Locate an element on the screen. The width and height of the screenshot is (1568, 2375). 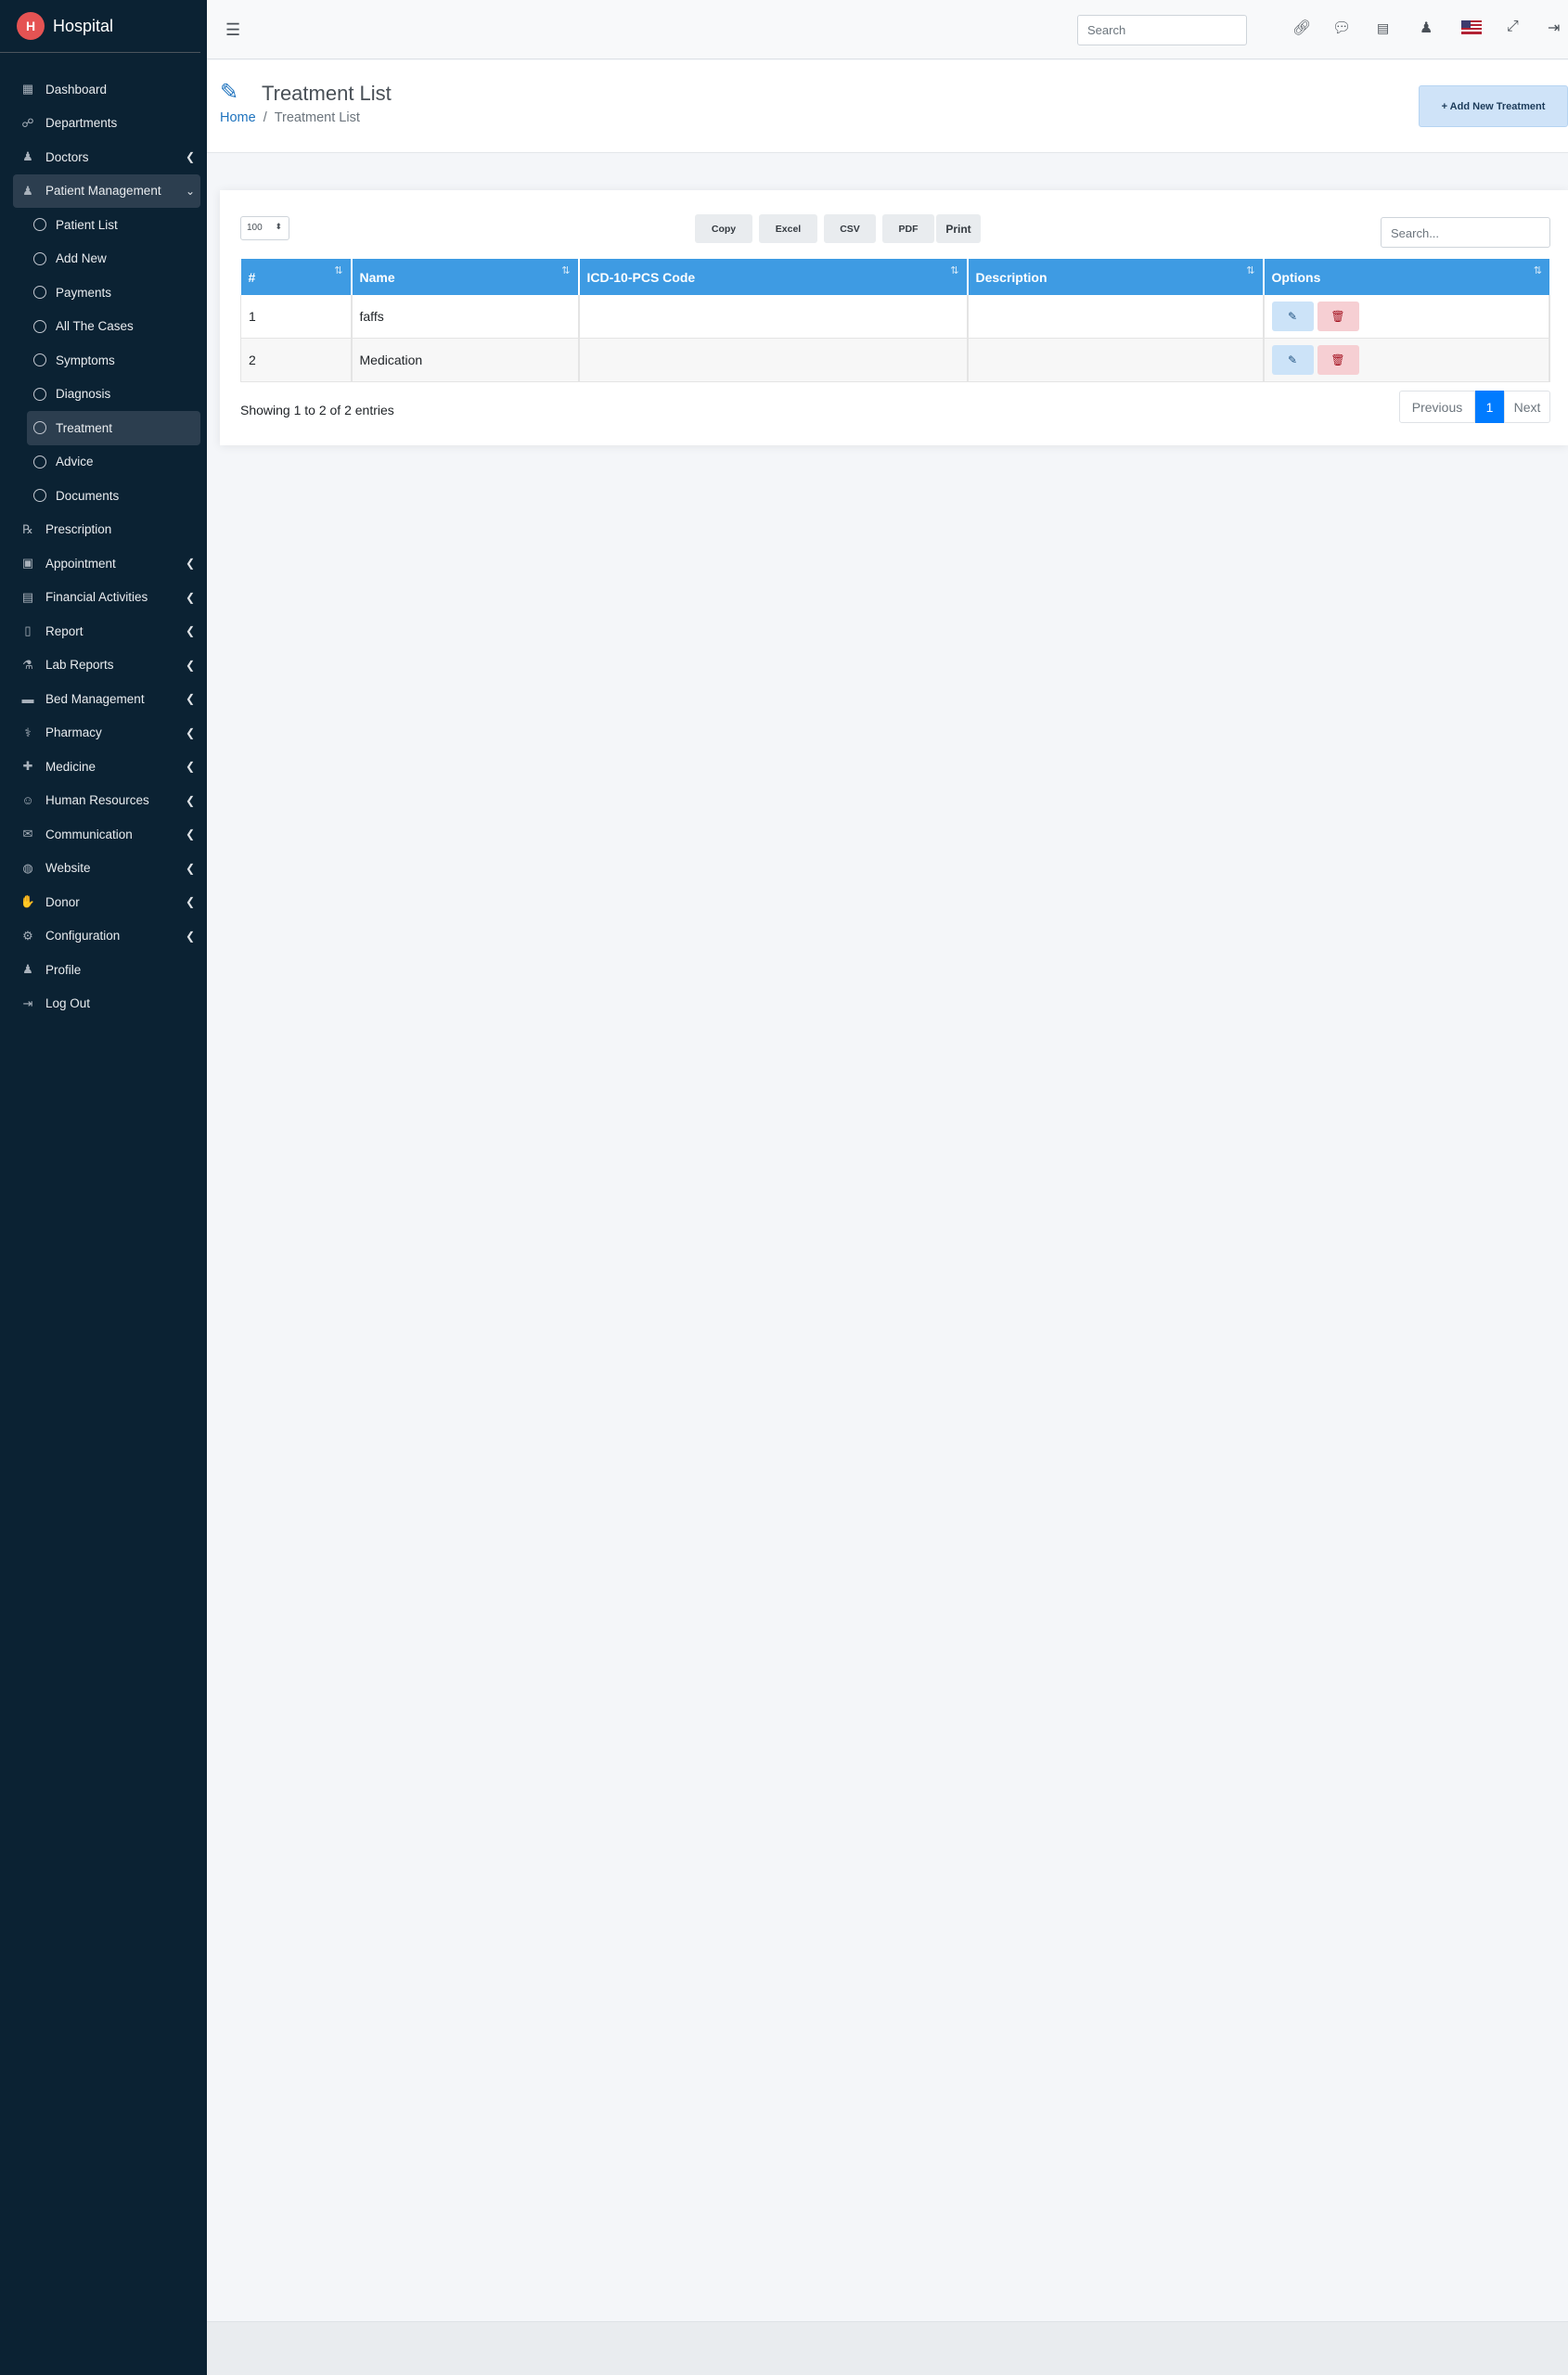
user-add-icon: ♟ is located at coordinates (1426, 28).